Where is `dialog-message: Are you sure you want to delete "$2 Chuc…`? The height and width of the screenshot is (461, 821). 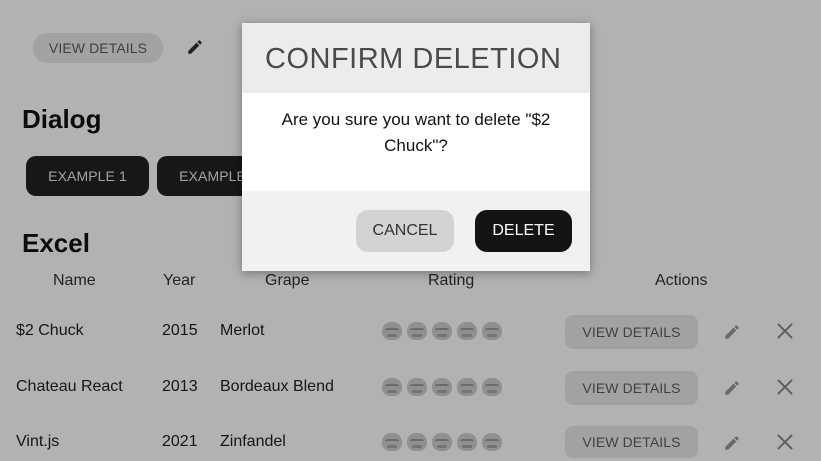 dialog-message: Are you sure you want to delete "$2 Chuc… is located at coordinates (416, 132).